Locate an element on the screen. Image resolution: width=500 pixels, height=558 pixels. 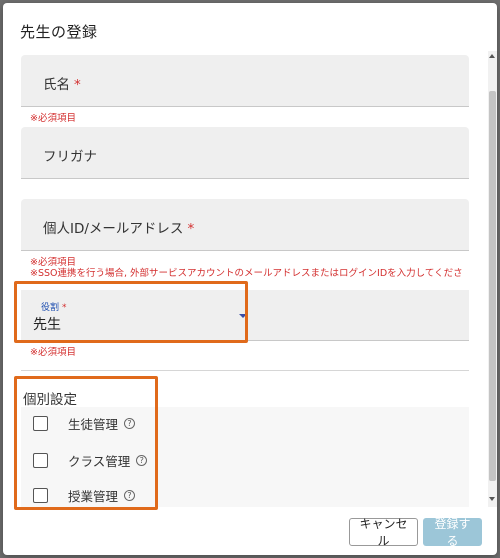
email-field: 個人ID/メールアドレス * is located at coordinates (245, 225).